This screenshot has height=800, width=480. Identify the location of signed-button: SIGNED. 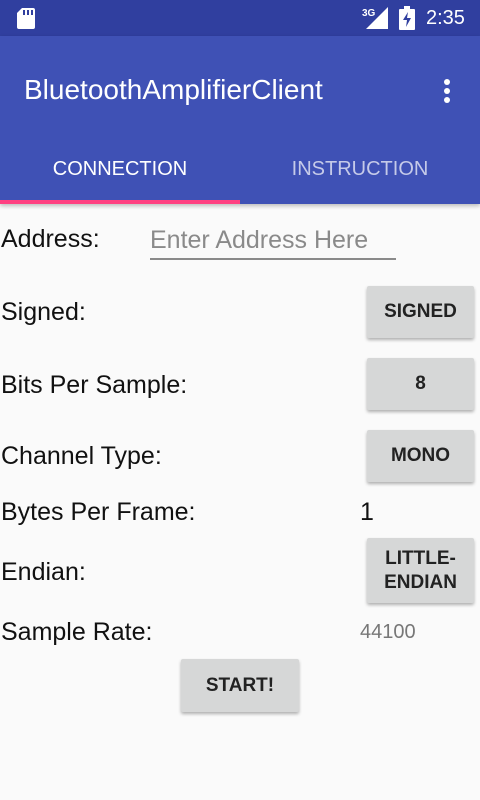
(420, 312).